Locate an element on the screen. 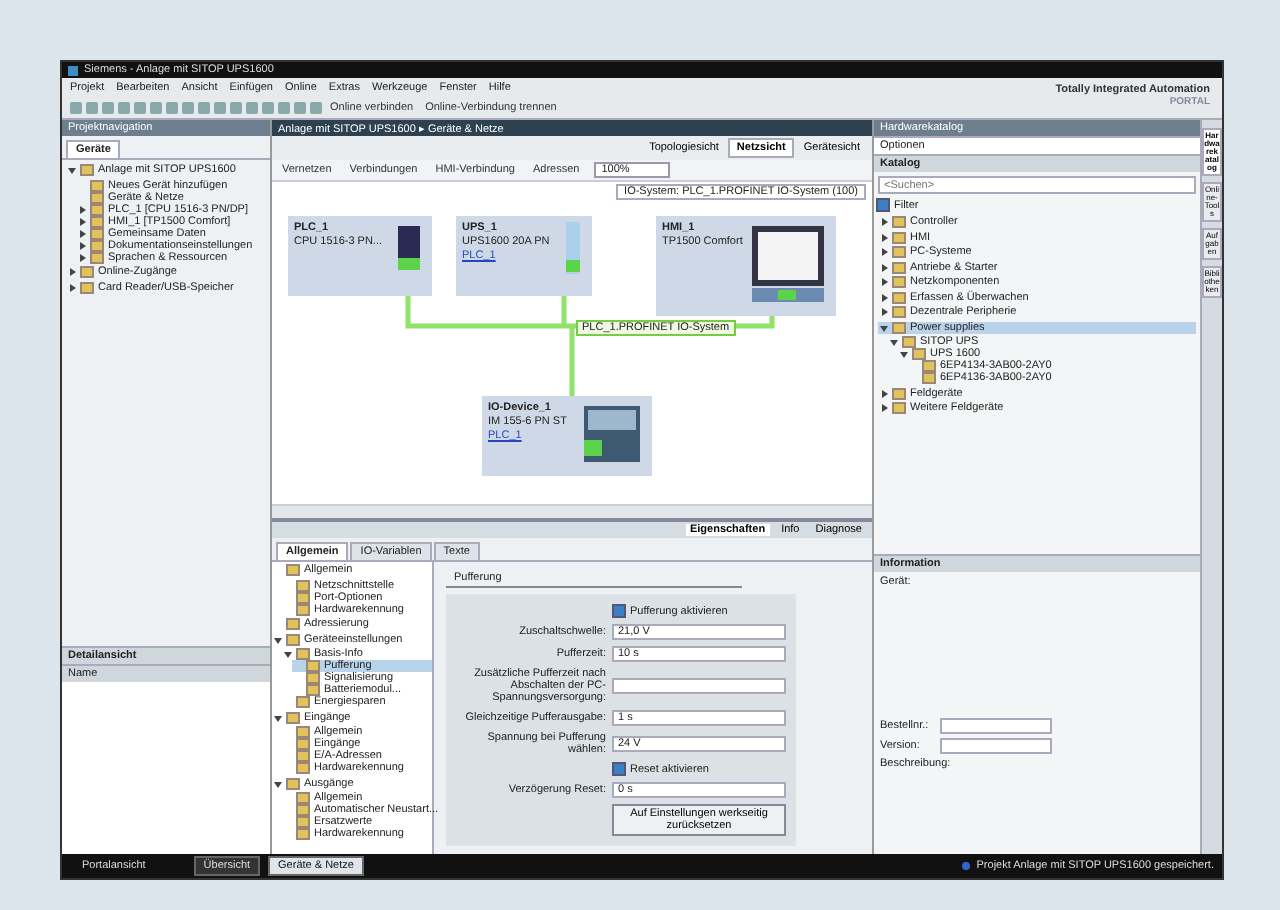 The height and width of the screenshot is (910, 1280). app-logo-icon is located at coordinates (73, 70).